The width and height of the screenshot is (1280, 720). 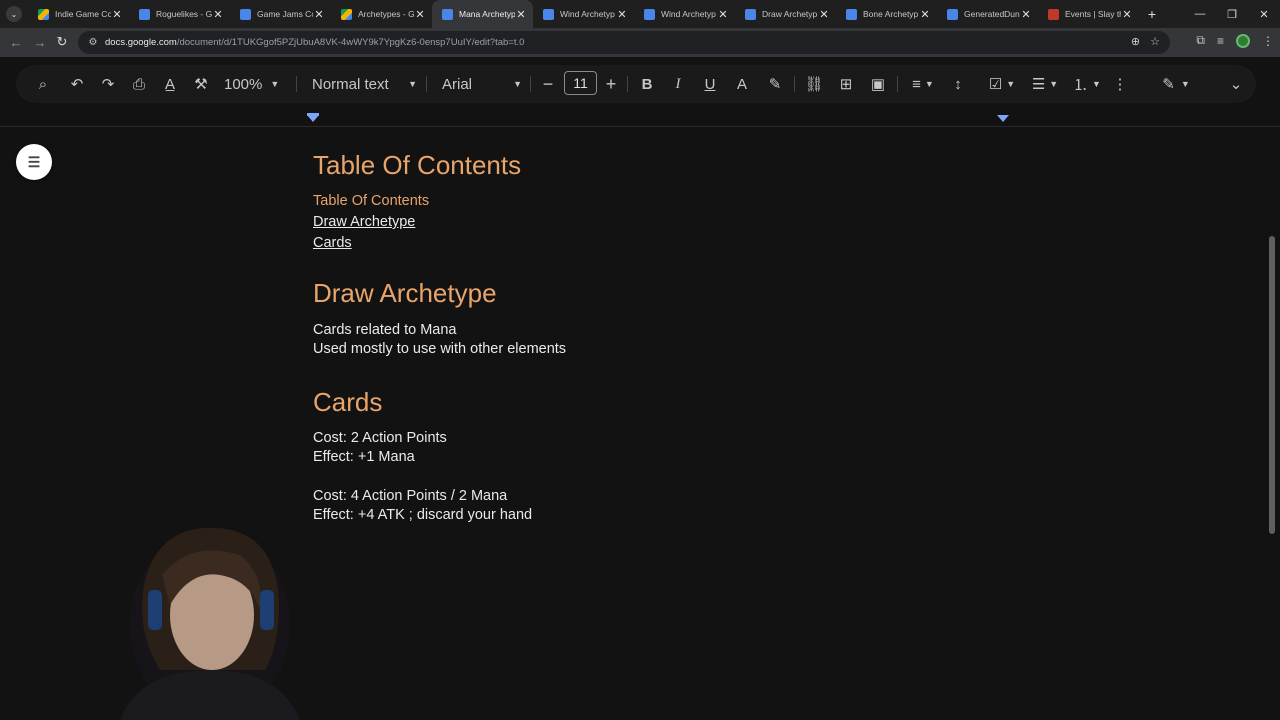 What do you see at coordinates (1155, 41) in the screenshot?
I see `bookmark-star-icon: ☆` at bounding box center [1155, 41].